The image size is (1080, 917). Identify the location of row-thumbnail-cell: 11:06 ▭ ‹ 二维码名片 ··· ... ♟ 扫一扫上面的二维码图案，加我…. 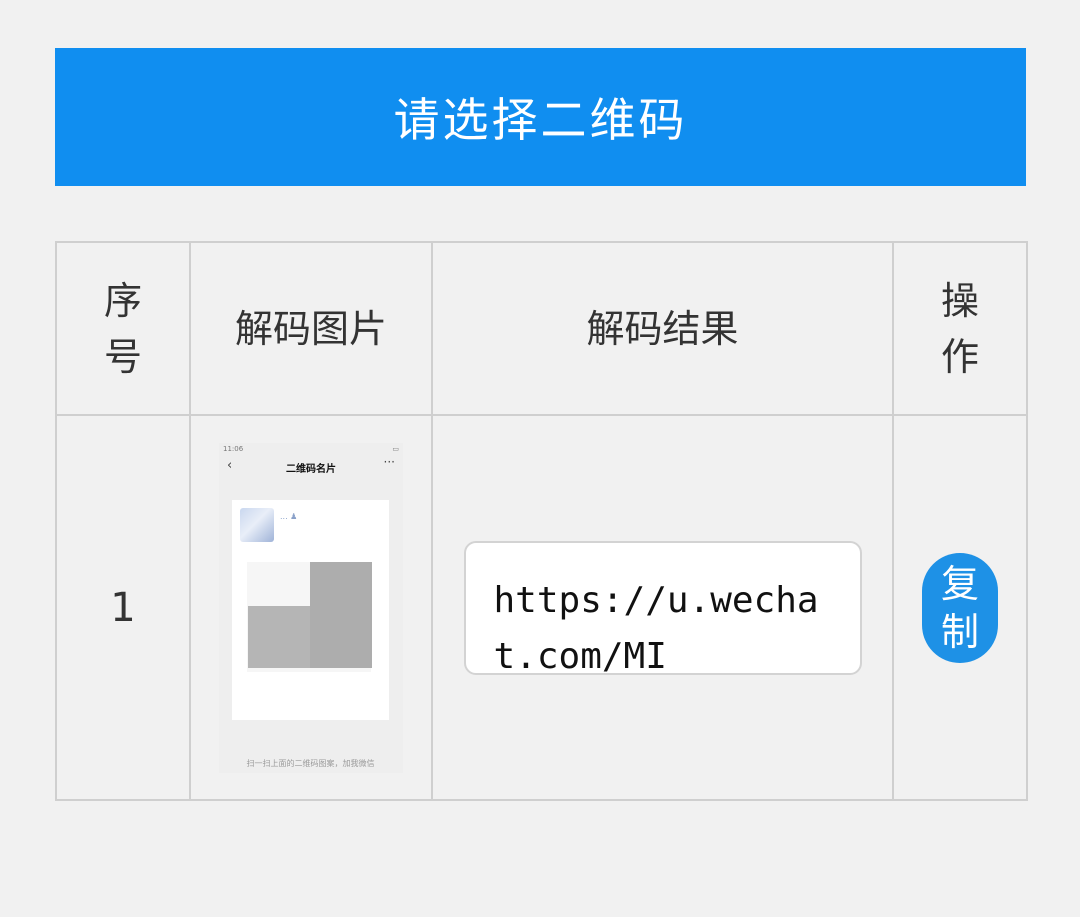
(311, 607).